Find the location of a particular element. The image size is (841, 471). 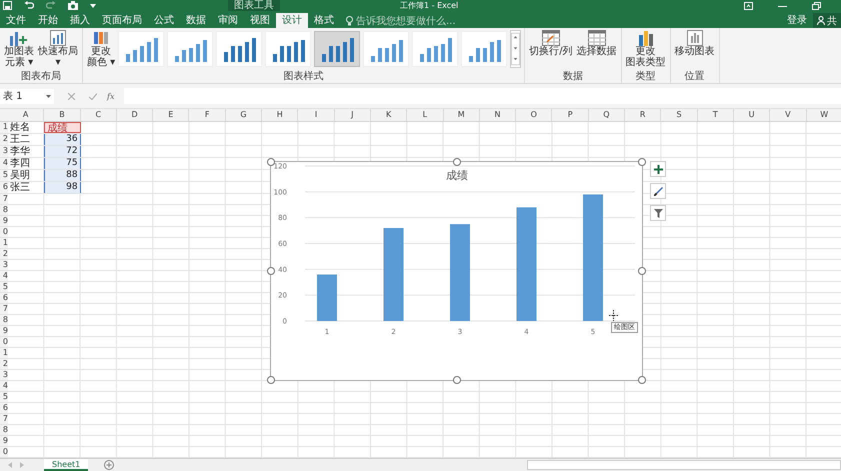

brush-icon is located at coordinates (658, 191).